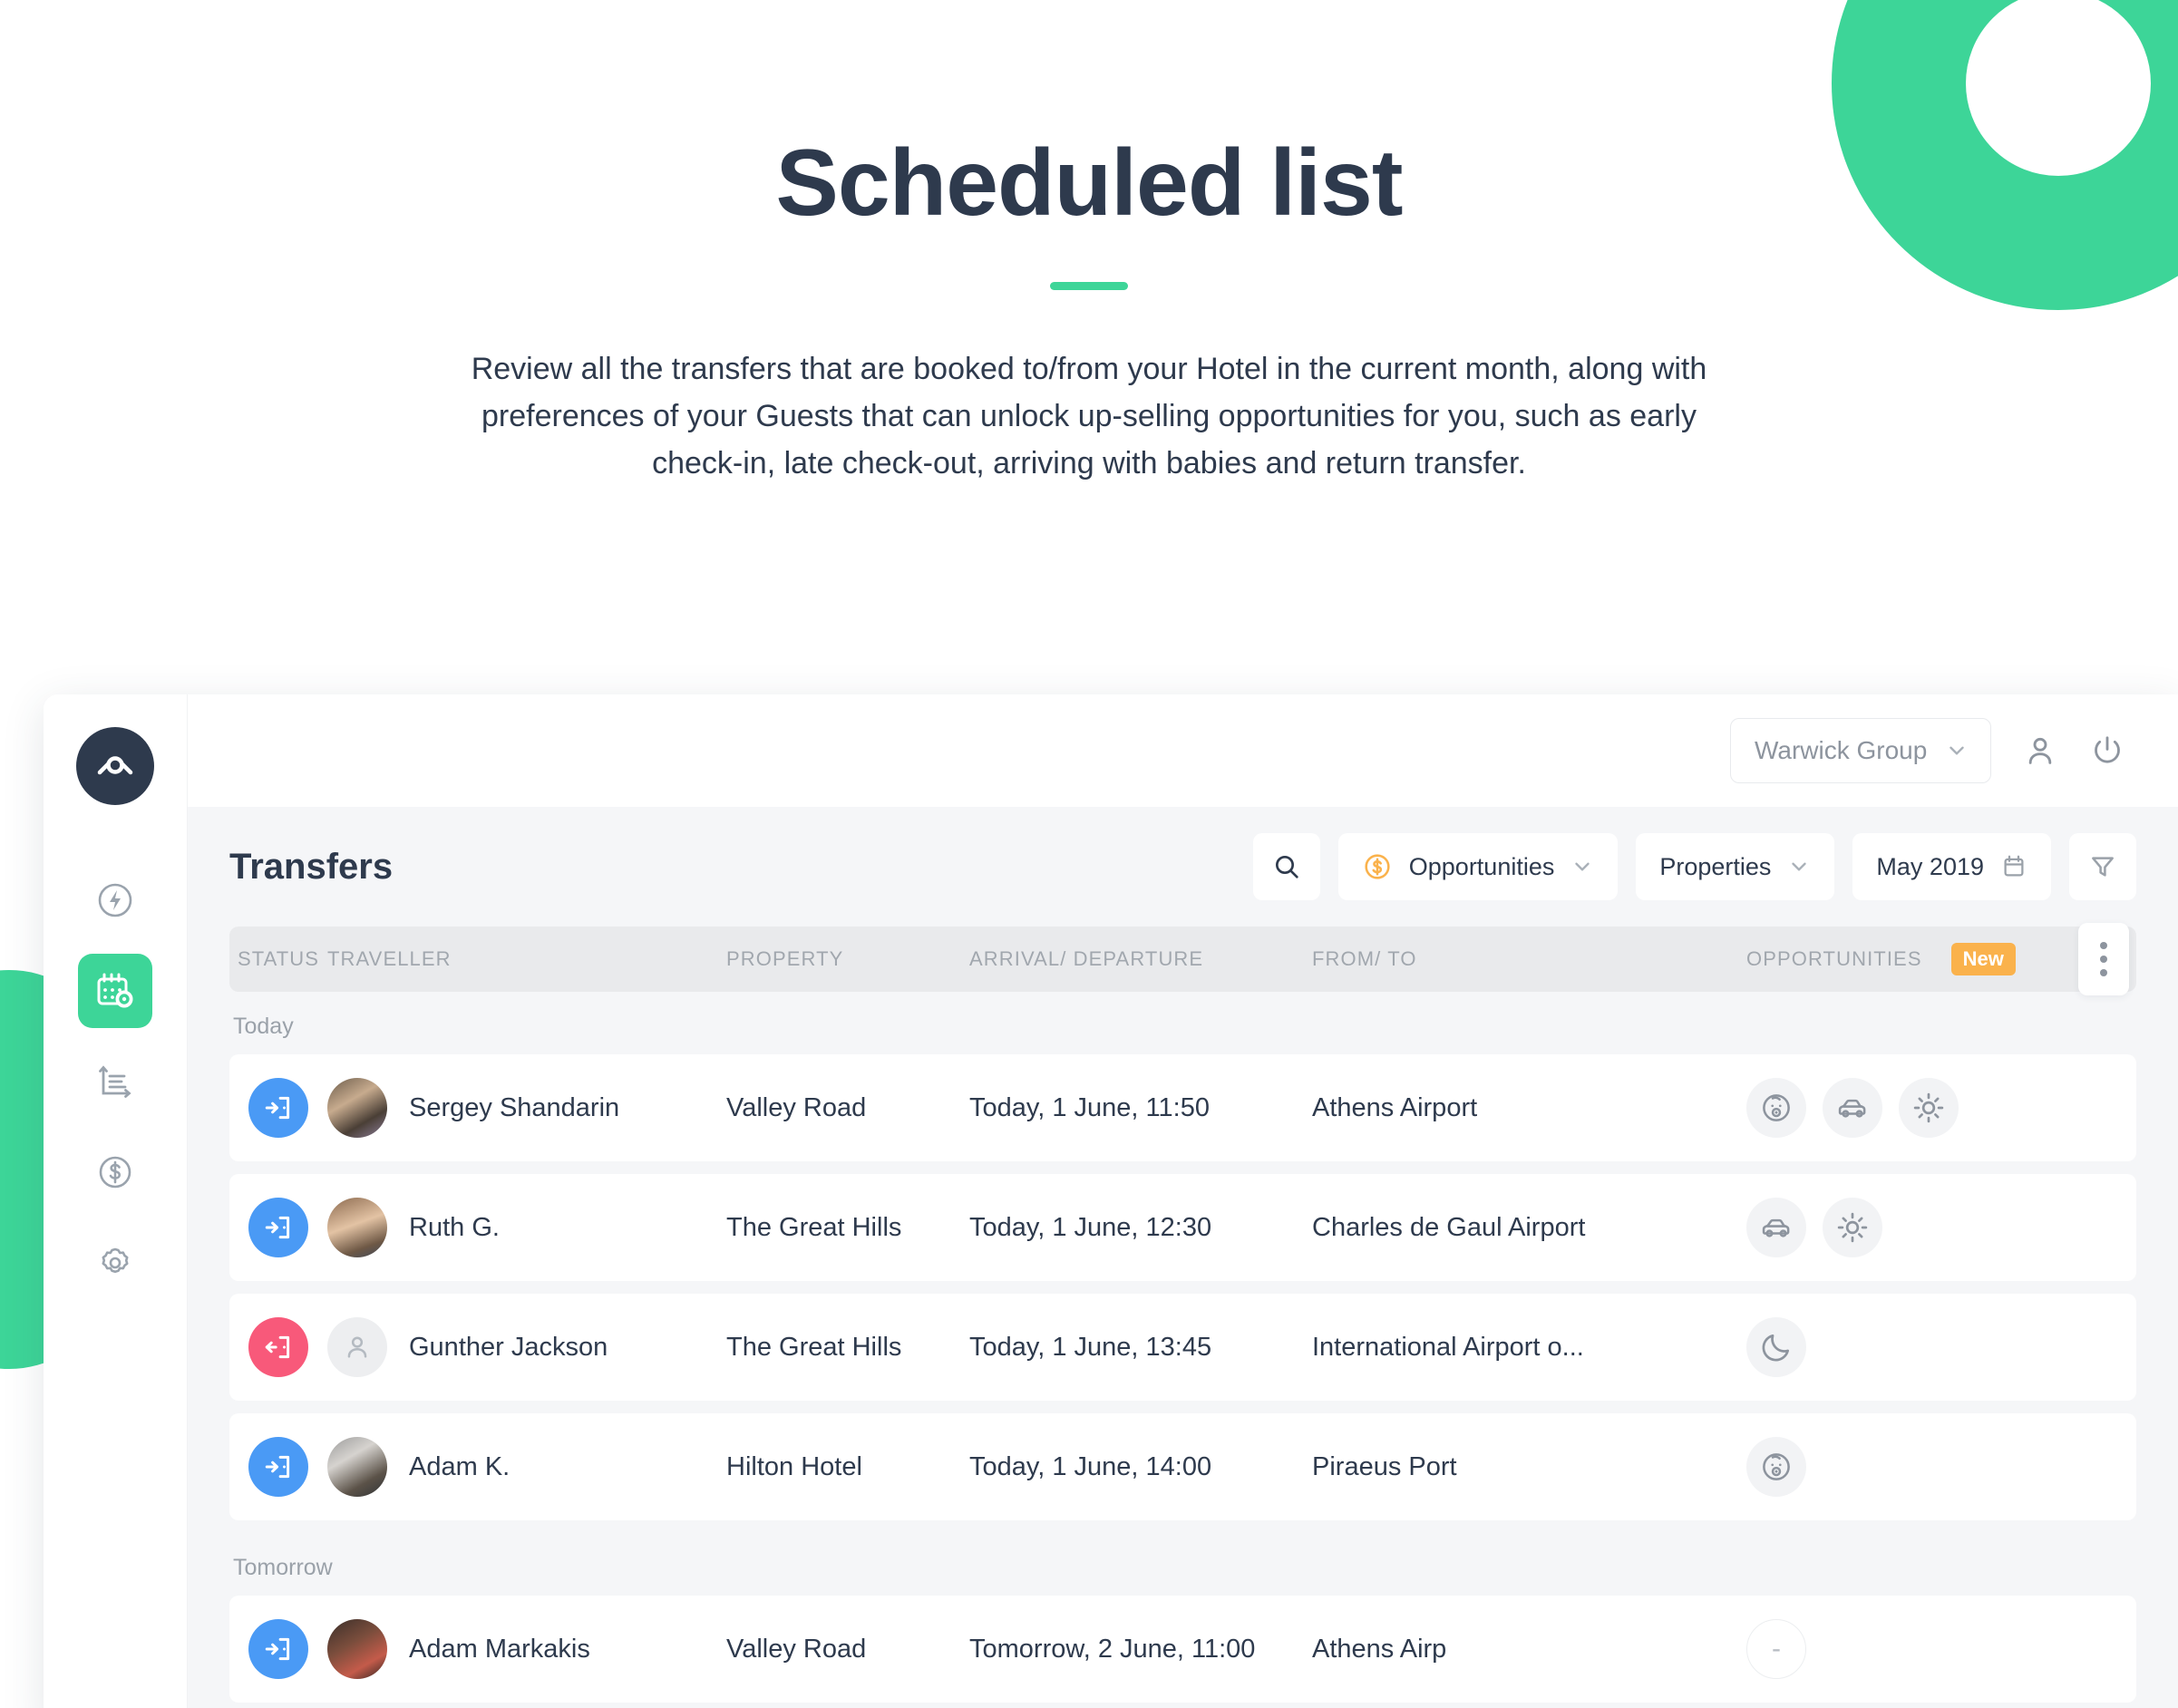 This screenshot has width=2178, height=1708. Describe the element at coordinates (514, 1107) in the screenshot. I see `traveller-name: Sergey Shandarin` at that location.